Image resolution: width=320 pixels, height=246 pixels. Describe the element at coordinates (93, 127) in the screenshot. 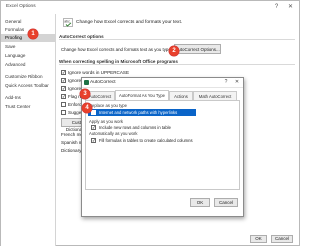

I see `include-rows-checkbox: ✓` at that location.